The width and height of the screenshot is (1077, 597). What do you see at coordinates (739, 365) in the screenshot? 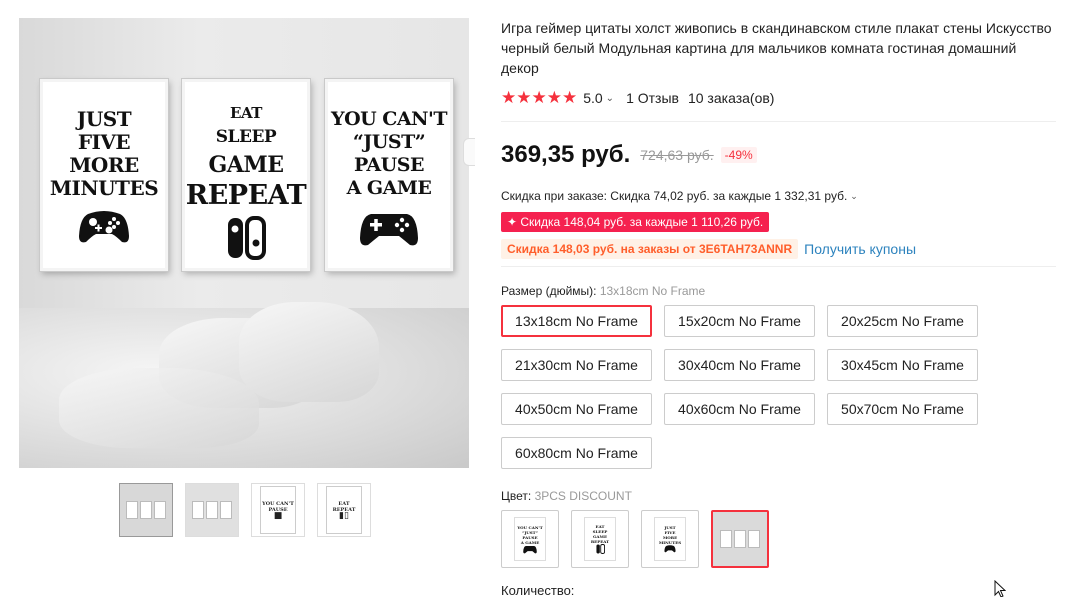
I see `size-option: 30x40cm No Frame` at bounding box center [739, 365].